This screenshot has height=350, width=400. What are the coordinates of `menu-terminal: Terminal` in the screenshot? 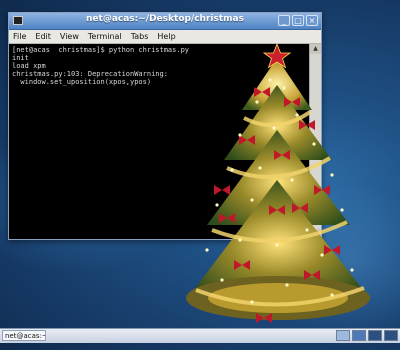 It's located at (105, 36).